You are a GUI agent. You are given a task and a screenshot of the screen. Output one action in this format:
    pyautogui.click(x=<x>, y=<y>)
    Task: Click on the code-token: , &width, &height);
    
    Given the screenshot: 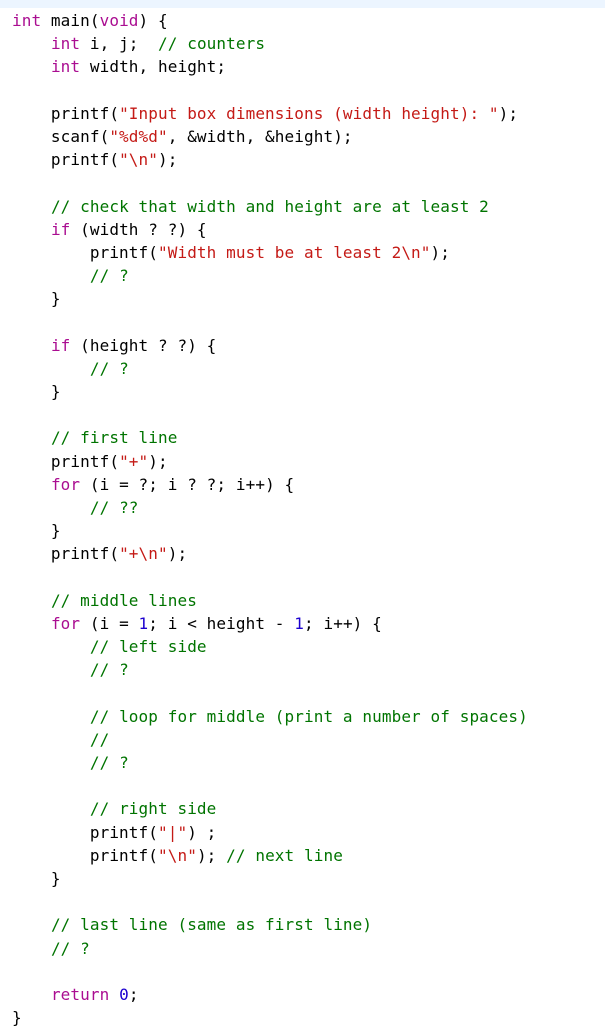 What is the action you would take?
    pyautogui.click(x=260, y=136)
    